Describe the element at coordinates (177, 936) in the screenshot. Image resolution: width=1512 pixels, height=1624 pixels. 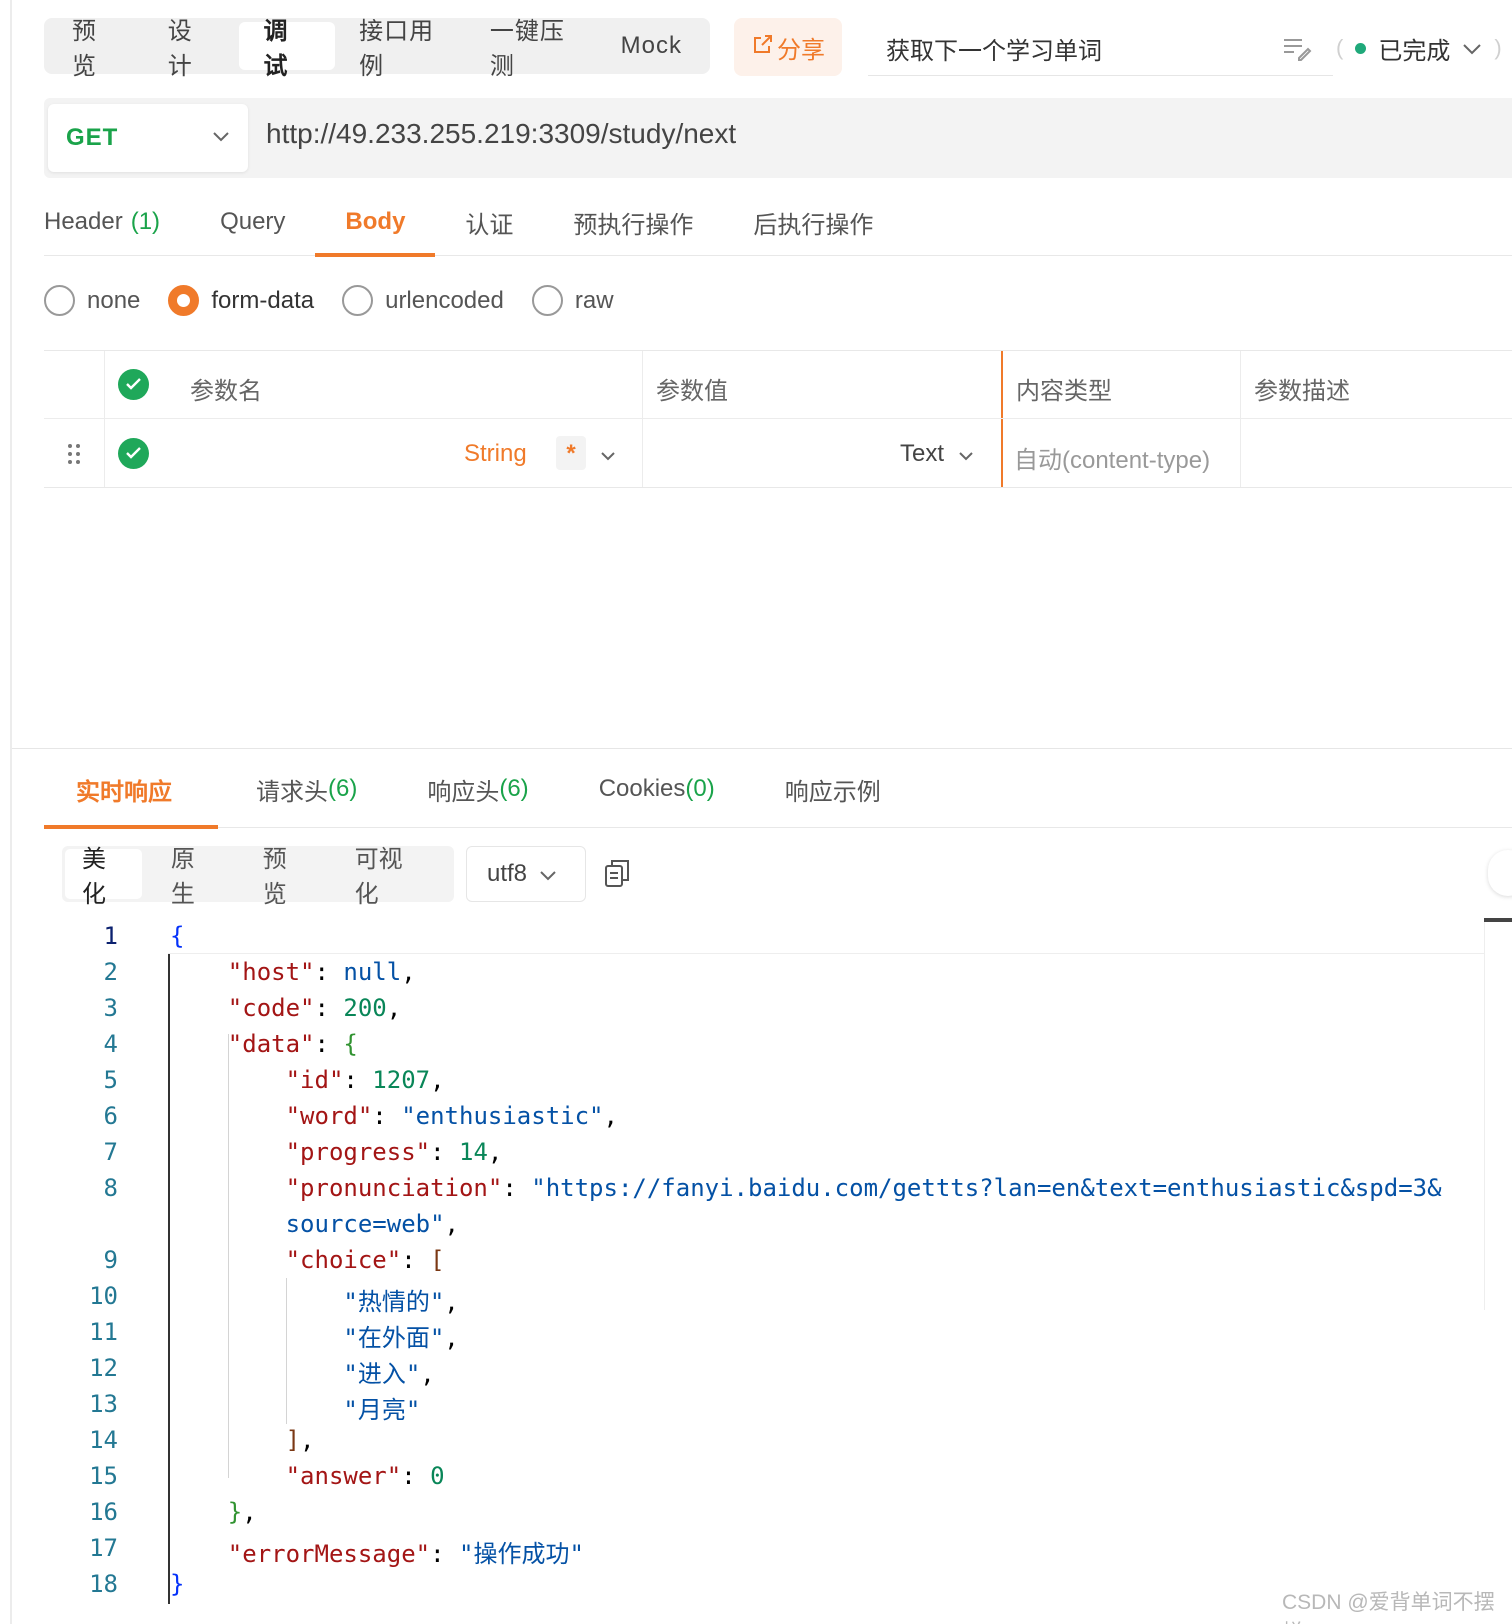
I see `code-line: {` at that location.